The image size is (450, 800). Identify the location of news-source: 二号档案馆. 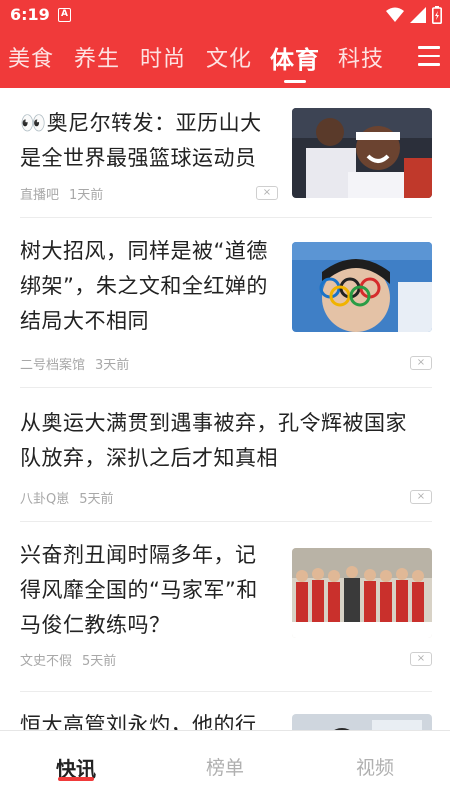
(53, 365).